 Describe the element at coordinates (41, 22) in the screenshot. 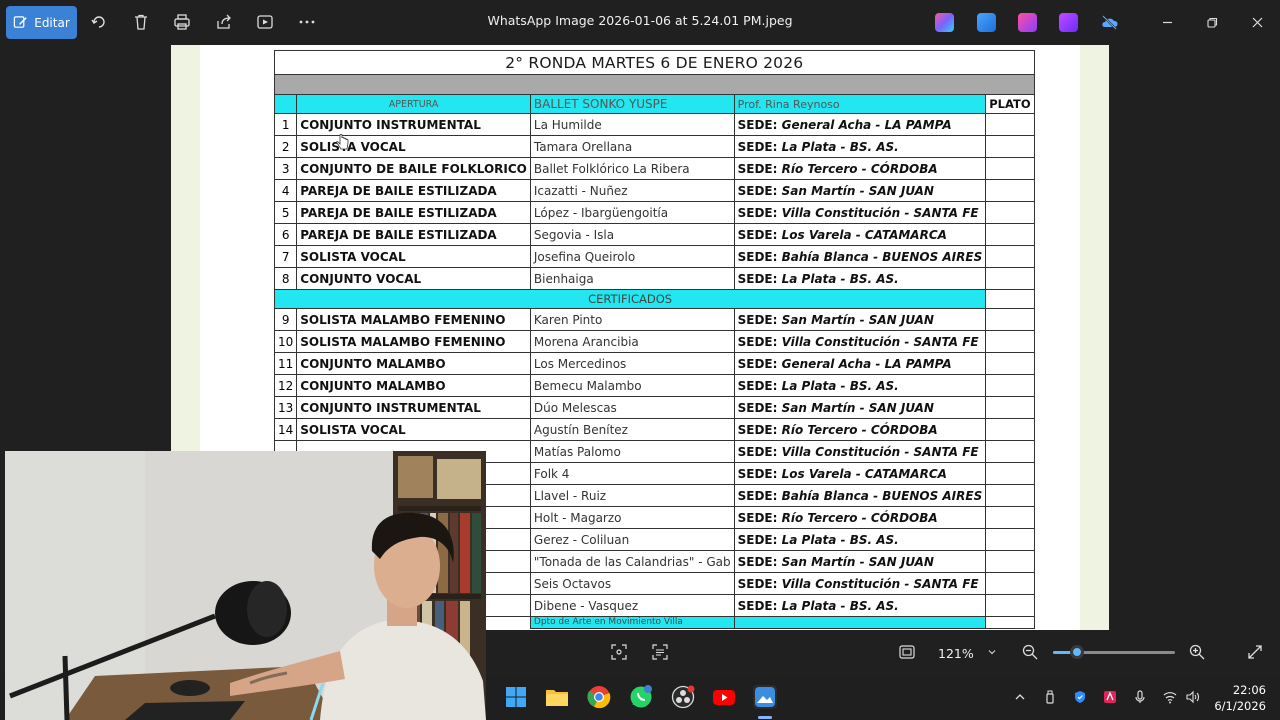

I see `edit-button: Editar` at that location.